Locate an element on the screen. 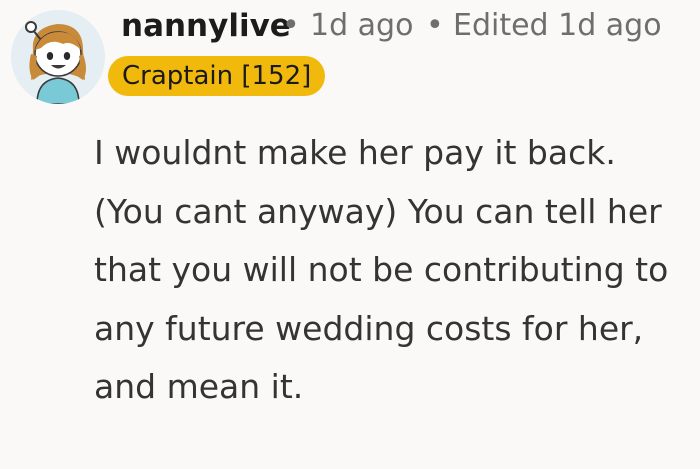 Image resolution: width=700 pixels, height=469 pixels. author-username: nannylive is located at coordinates (206, 26).